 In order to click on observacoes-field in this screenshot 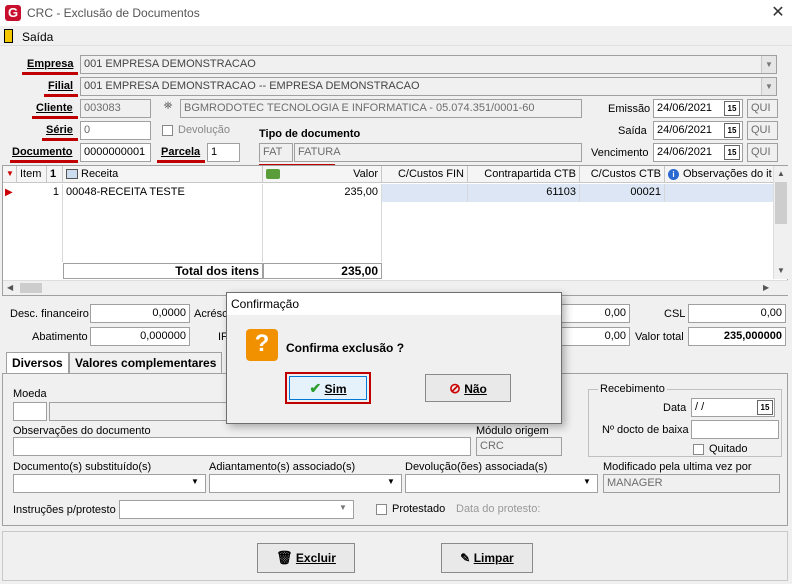, I will do `click(242, 446)`.